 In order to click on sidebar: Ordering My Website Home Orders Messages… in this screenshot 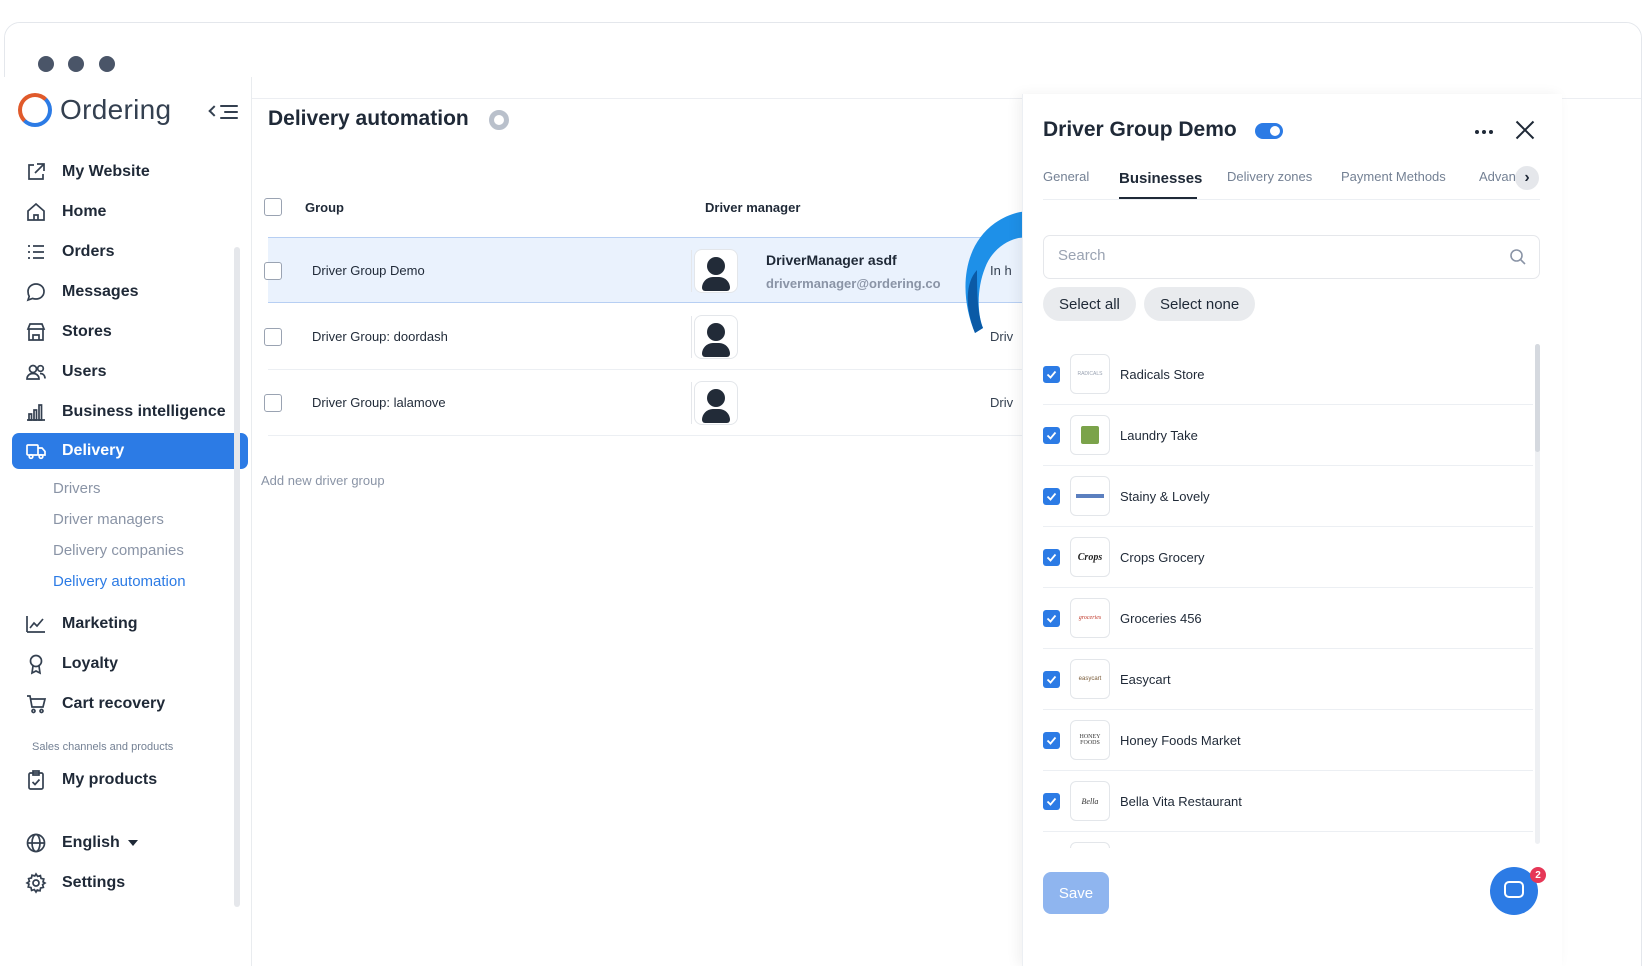, I will do `click(128, 521)`.